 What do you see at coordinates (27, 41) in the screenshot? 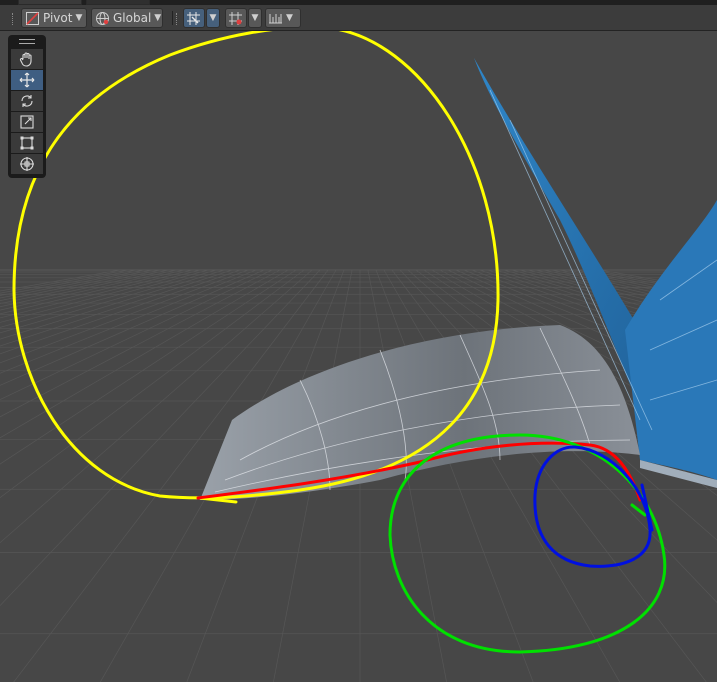
I see `tools-drag-handle` at bounding box center [27, 41].